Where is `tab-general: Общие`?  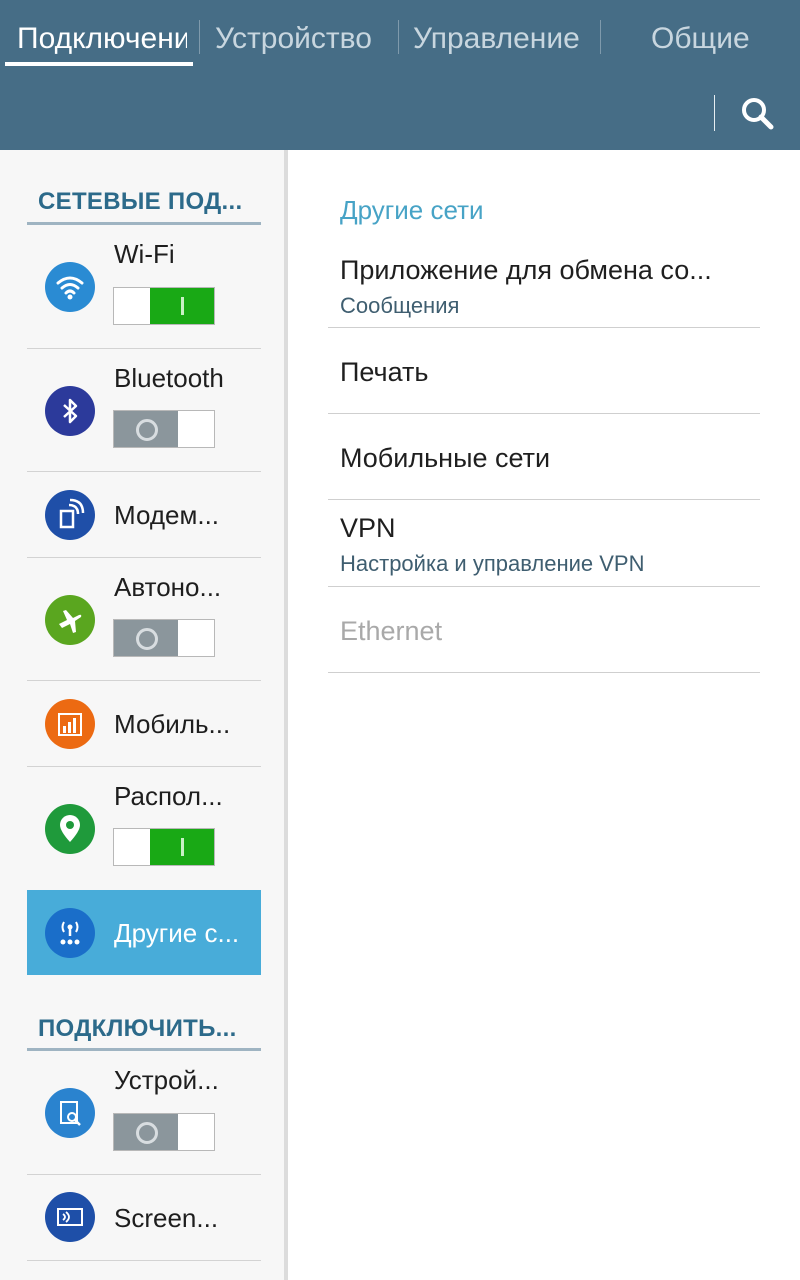 tab-general: Общие is located at coordinates (700, 39).